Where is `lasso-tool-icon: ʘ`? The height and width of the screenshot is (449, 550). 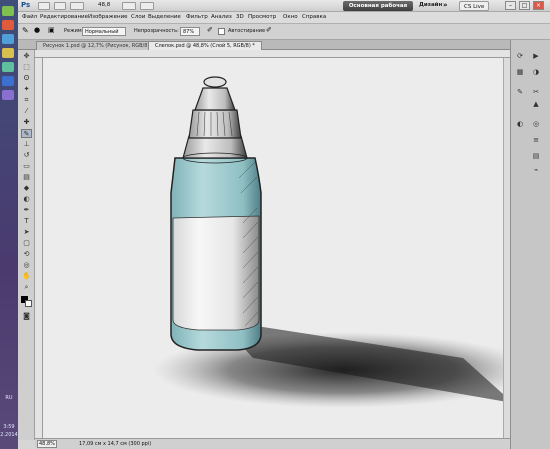 lasso-tool-icon: ʘ is located at coordinates (26, 78).